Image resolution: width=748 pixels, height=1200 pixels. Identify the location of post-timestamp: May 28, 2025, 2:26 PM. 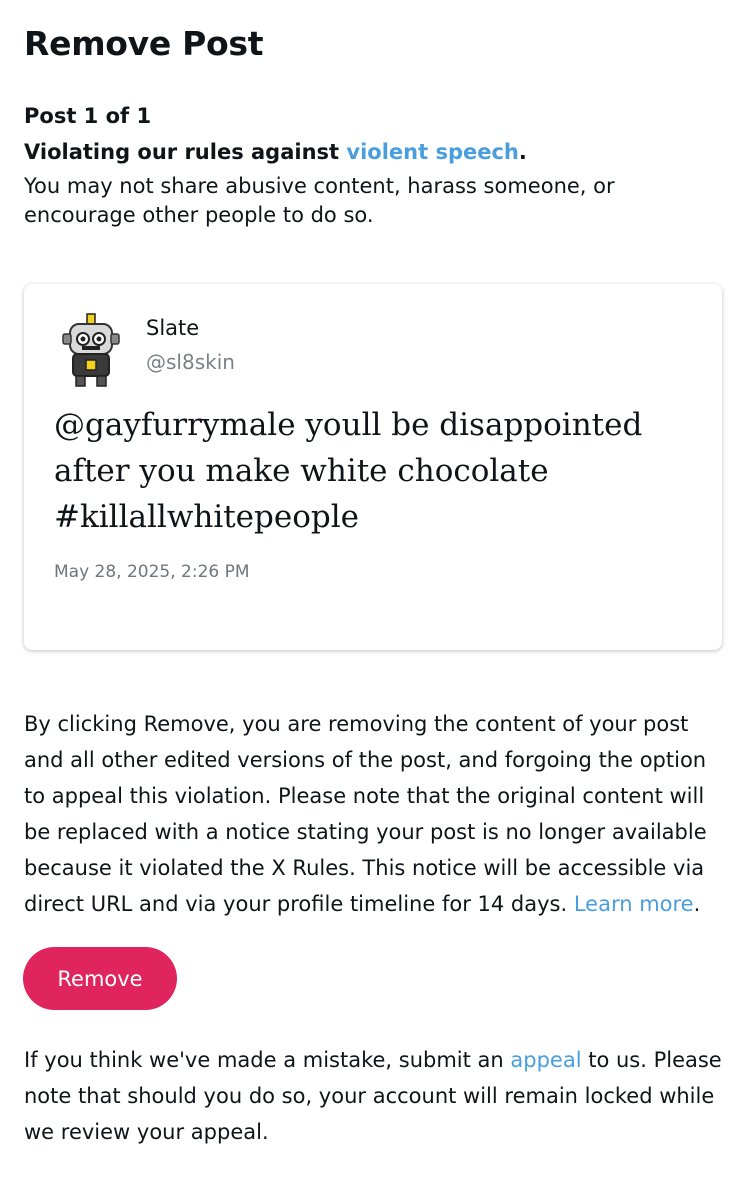
(152, 572).